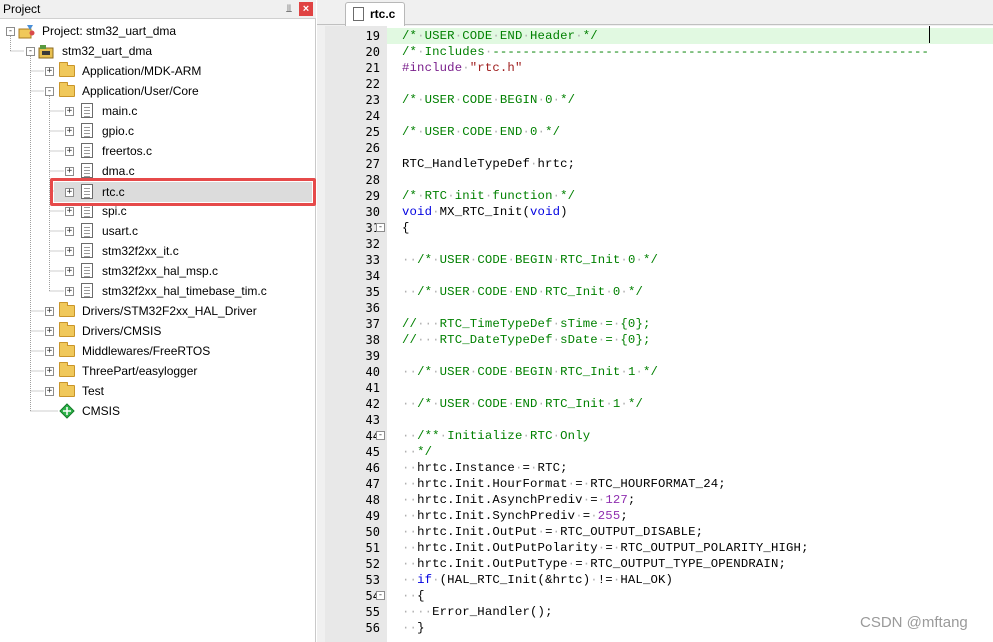 This screenshot has height=642, width=993. Describe the element at coordinates (522, 404) in the screenshot. I see `code-line: ··/*·USER·CODE·END·RTC_Init·1·*/` at that location.